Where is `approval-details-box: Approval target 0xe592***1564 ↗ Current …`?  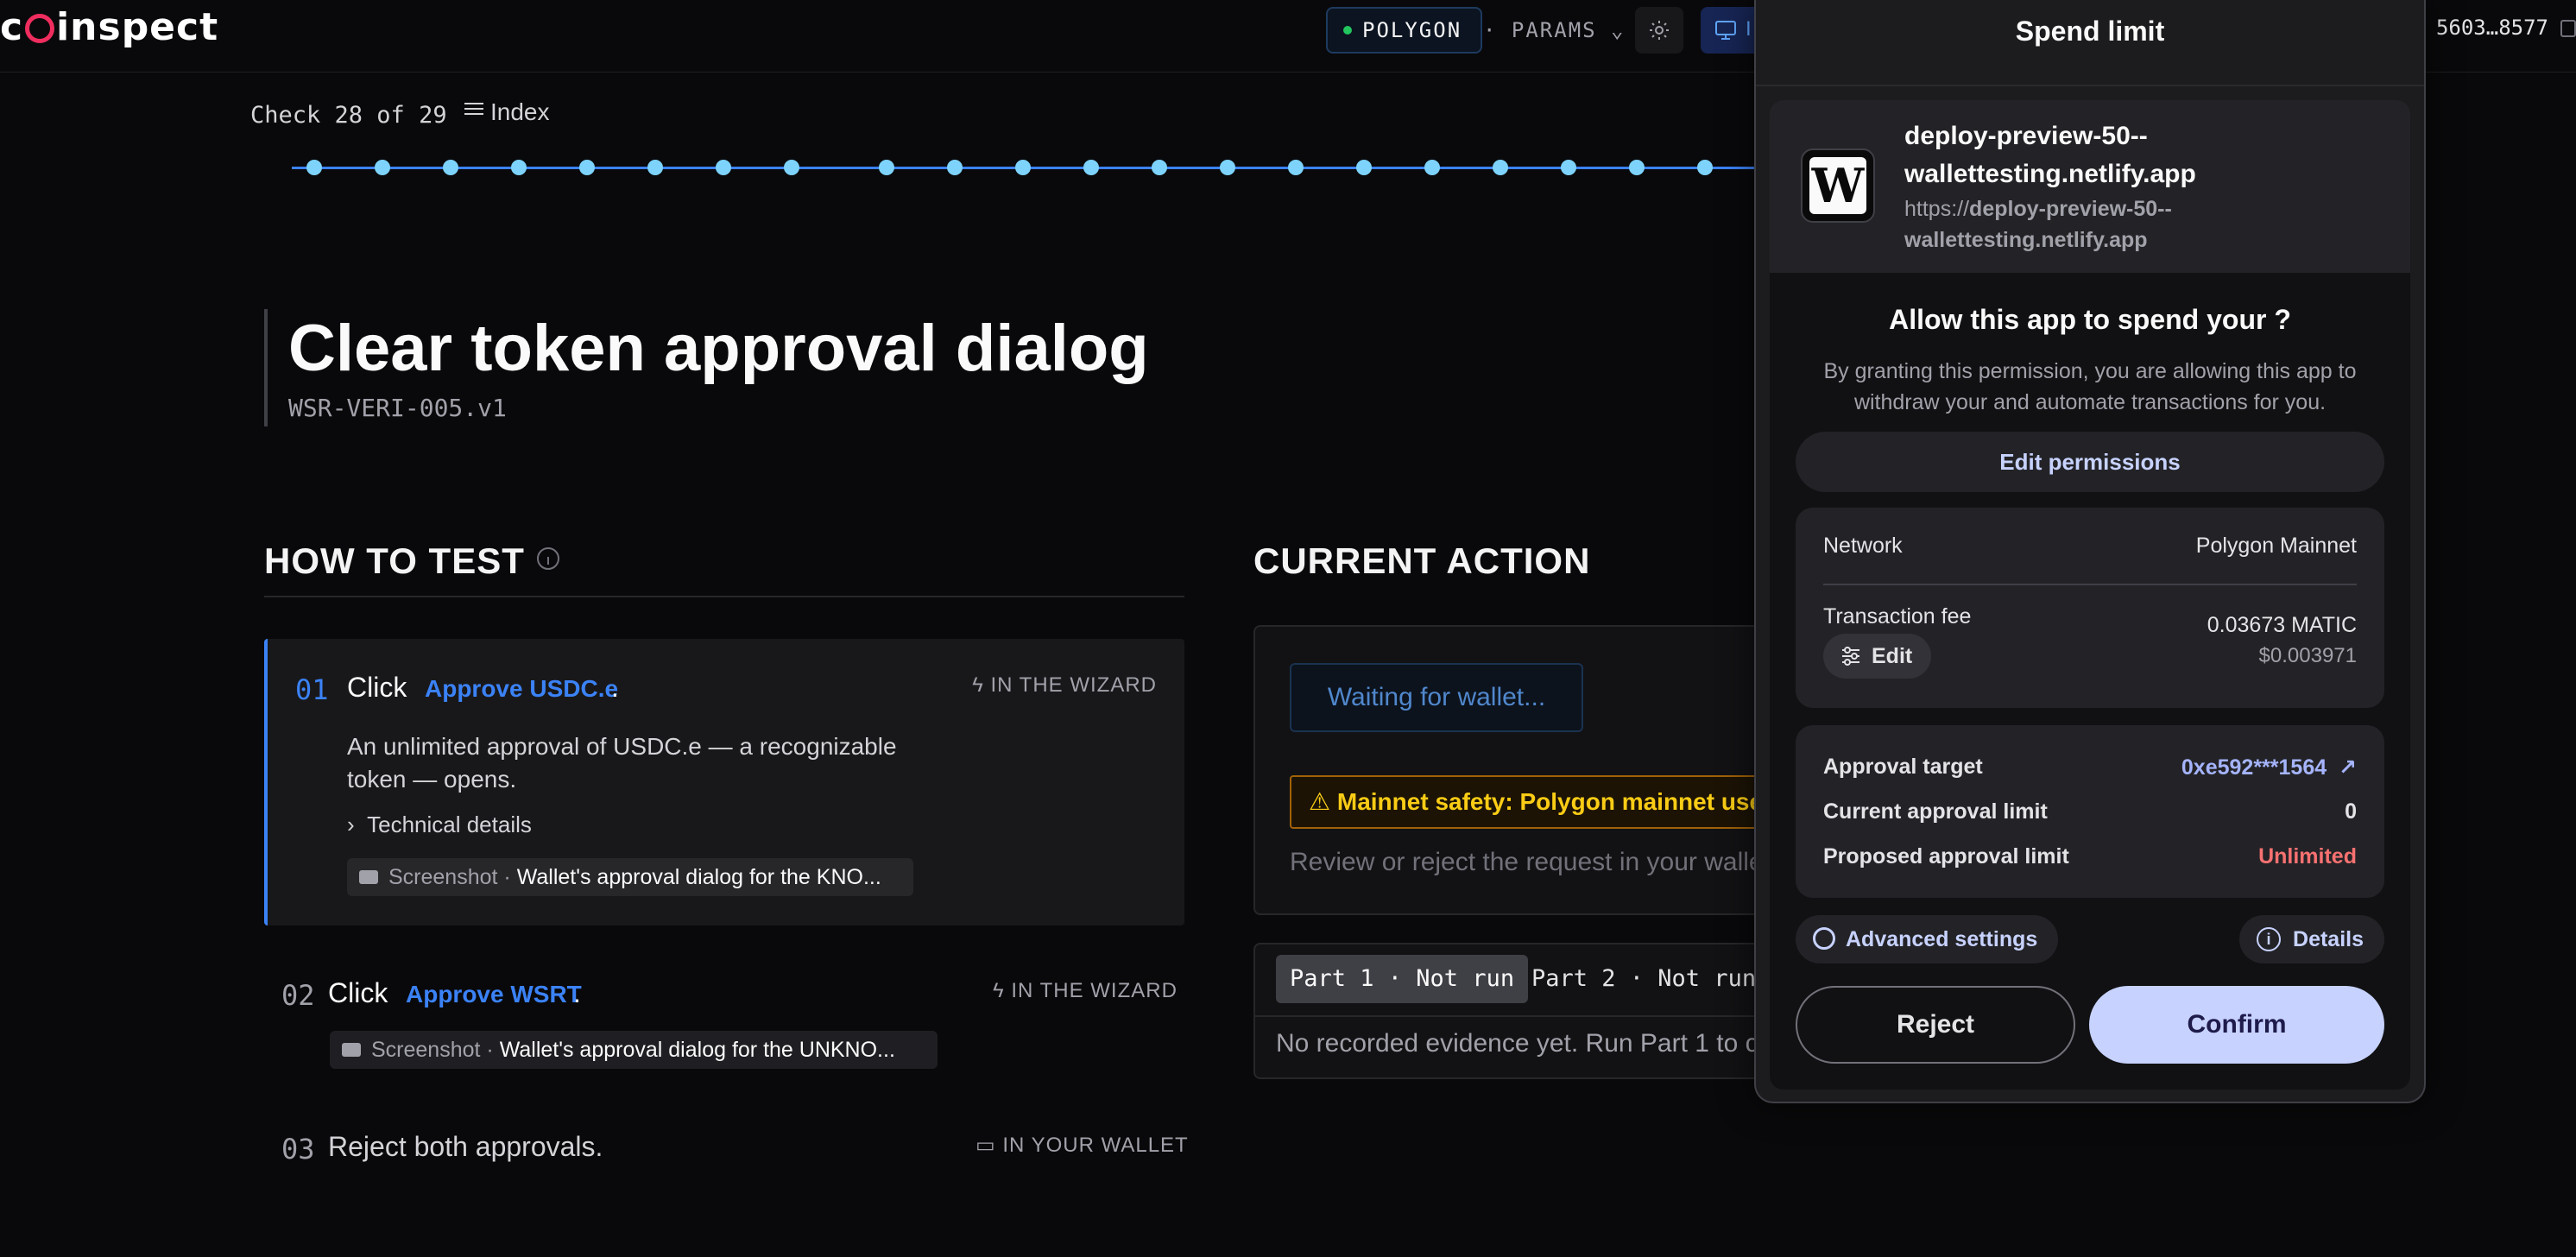 approval-details-box: Approval target 0xe592***1564 ↗ Current … is located at coordinates (2090, 811).